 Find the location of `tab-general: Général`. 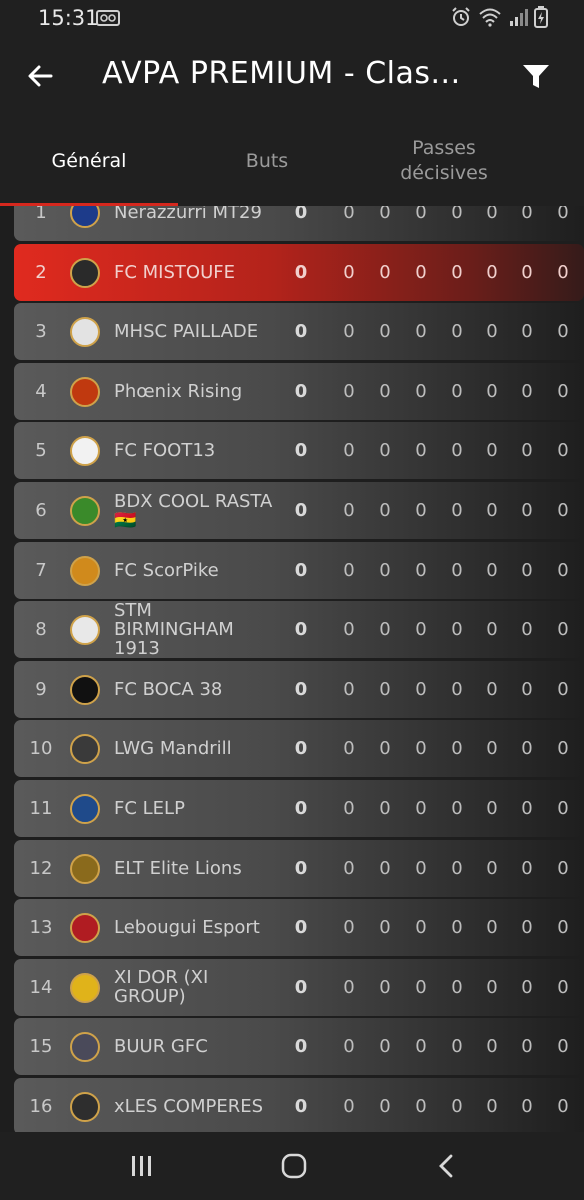

tab-general: Général is located at coordinates (89, 161).